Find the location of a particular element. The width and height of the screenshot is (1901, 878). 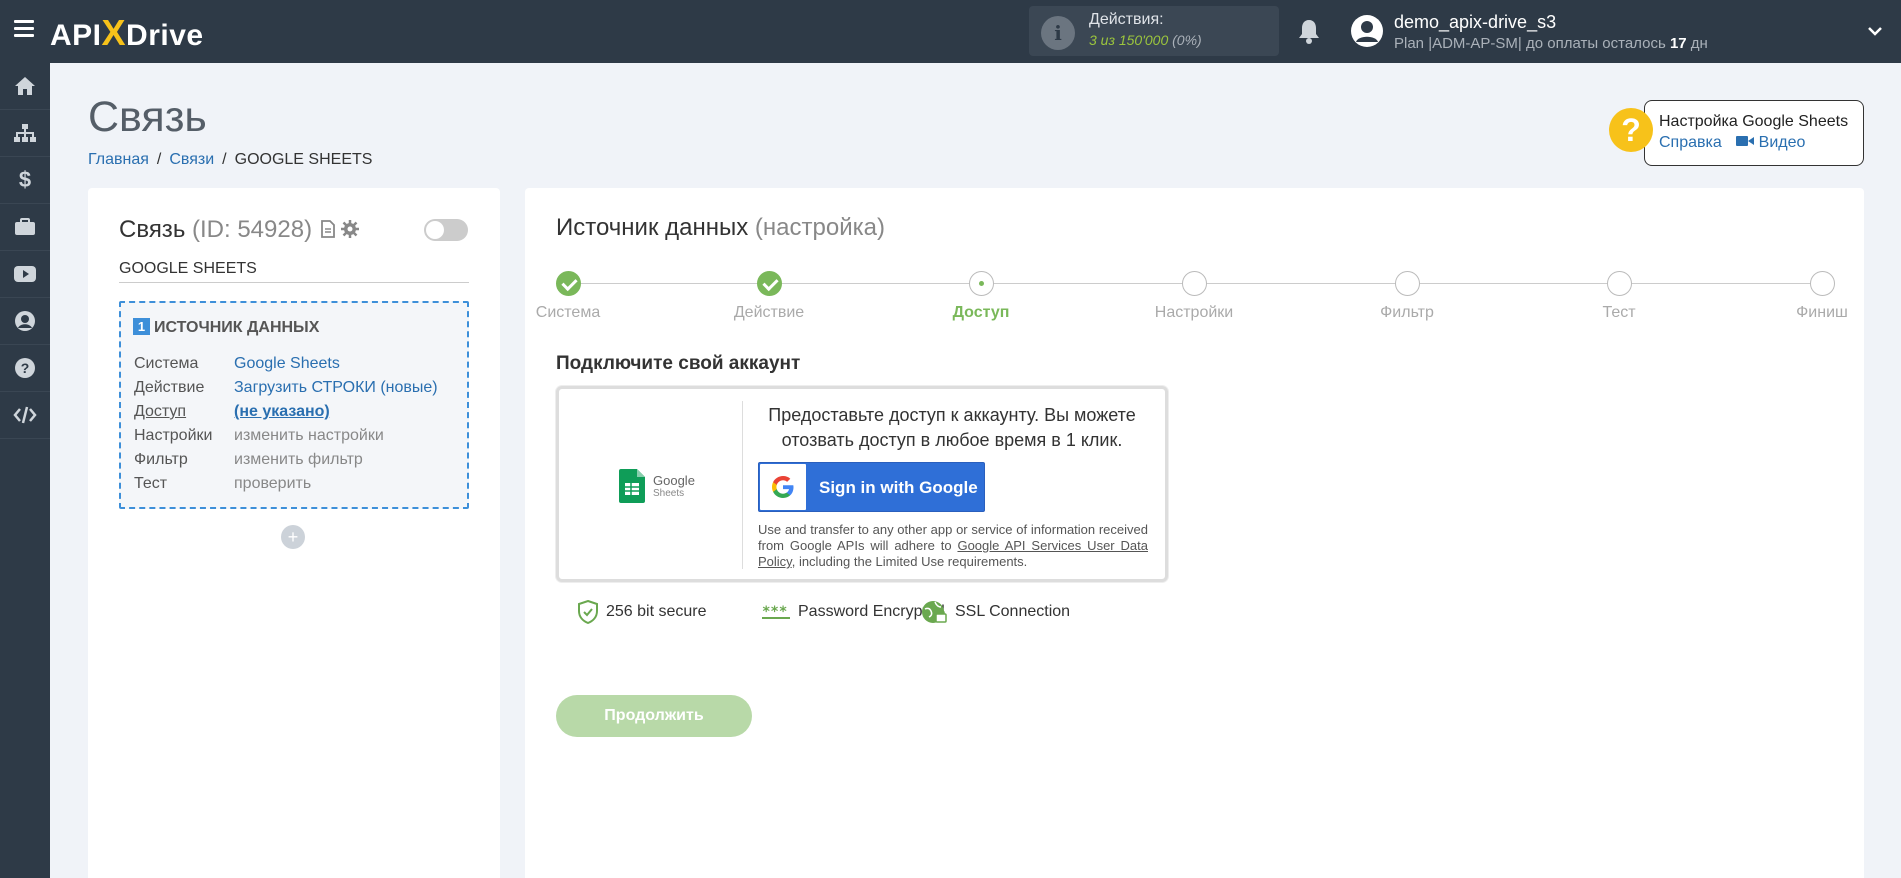

source-settings-link: изменить настройки is located at coordinates (309, 435).